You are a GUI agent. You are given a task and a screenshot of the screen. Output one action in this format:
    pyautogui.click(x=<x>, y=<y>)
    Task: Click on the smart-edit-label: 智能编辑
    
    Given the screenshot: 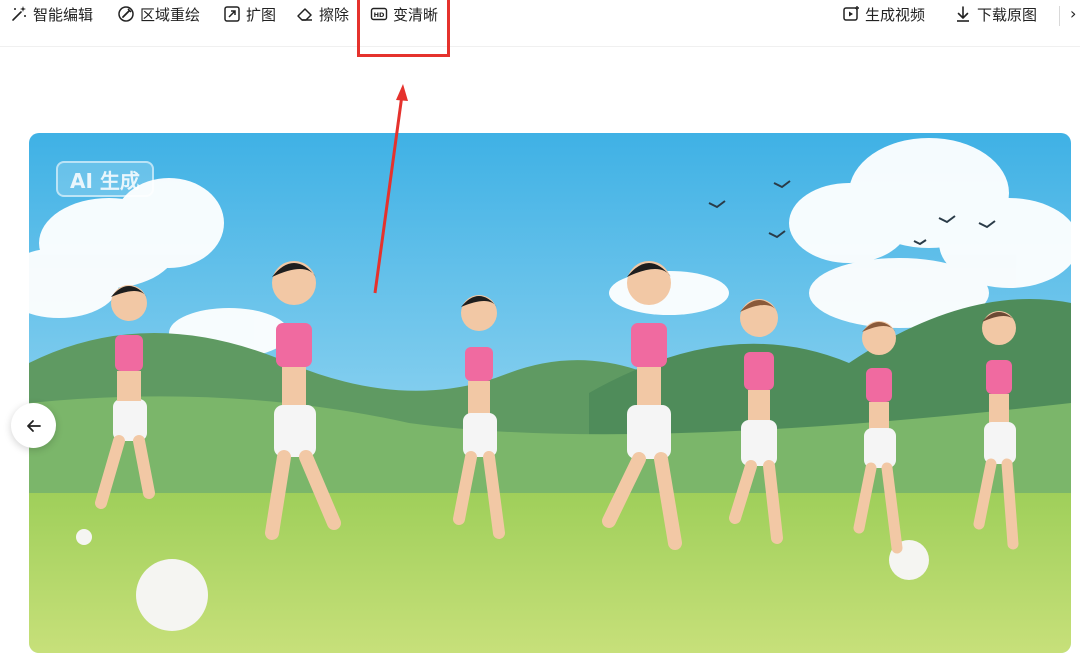 What is the action you would take?
    pyautogui.click(x=63, y=14)
    